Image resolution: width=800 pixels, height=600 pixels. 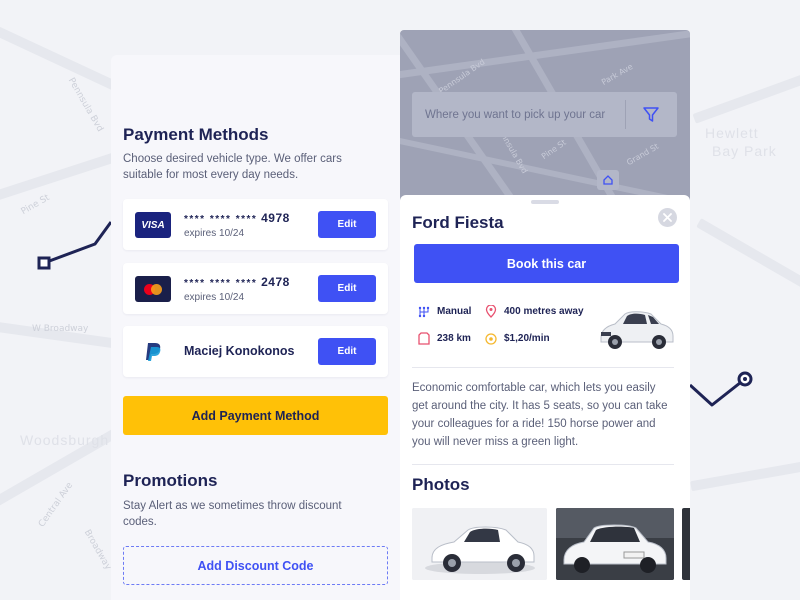 I want to click on spec-range: 238 km, so click(x=444, y=338).